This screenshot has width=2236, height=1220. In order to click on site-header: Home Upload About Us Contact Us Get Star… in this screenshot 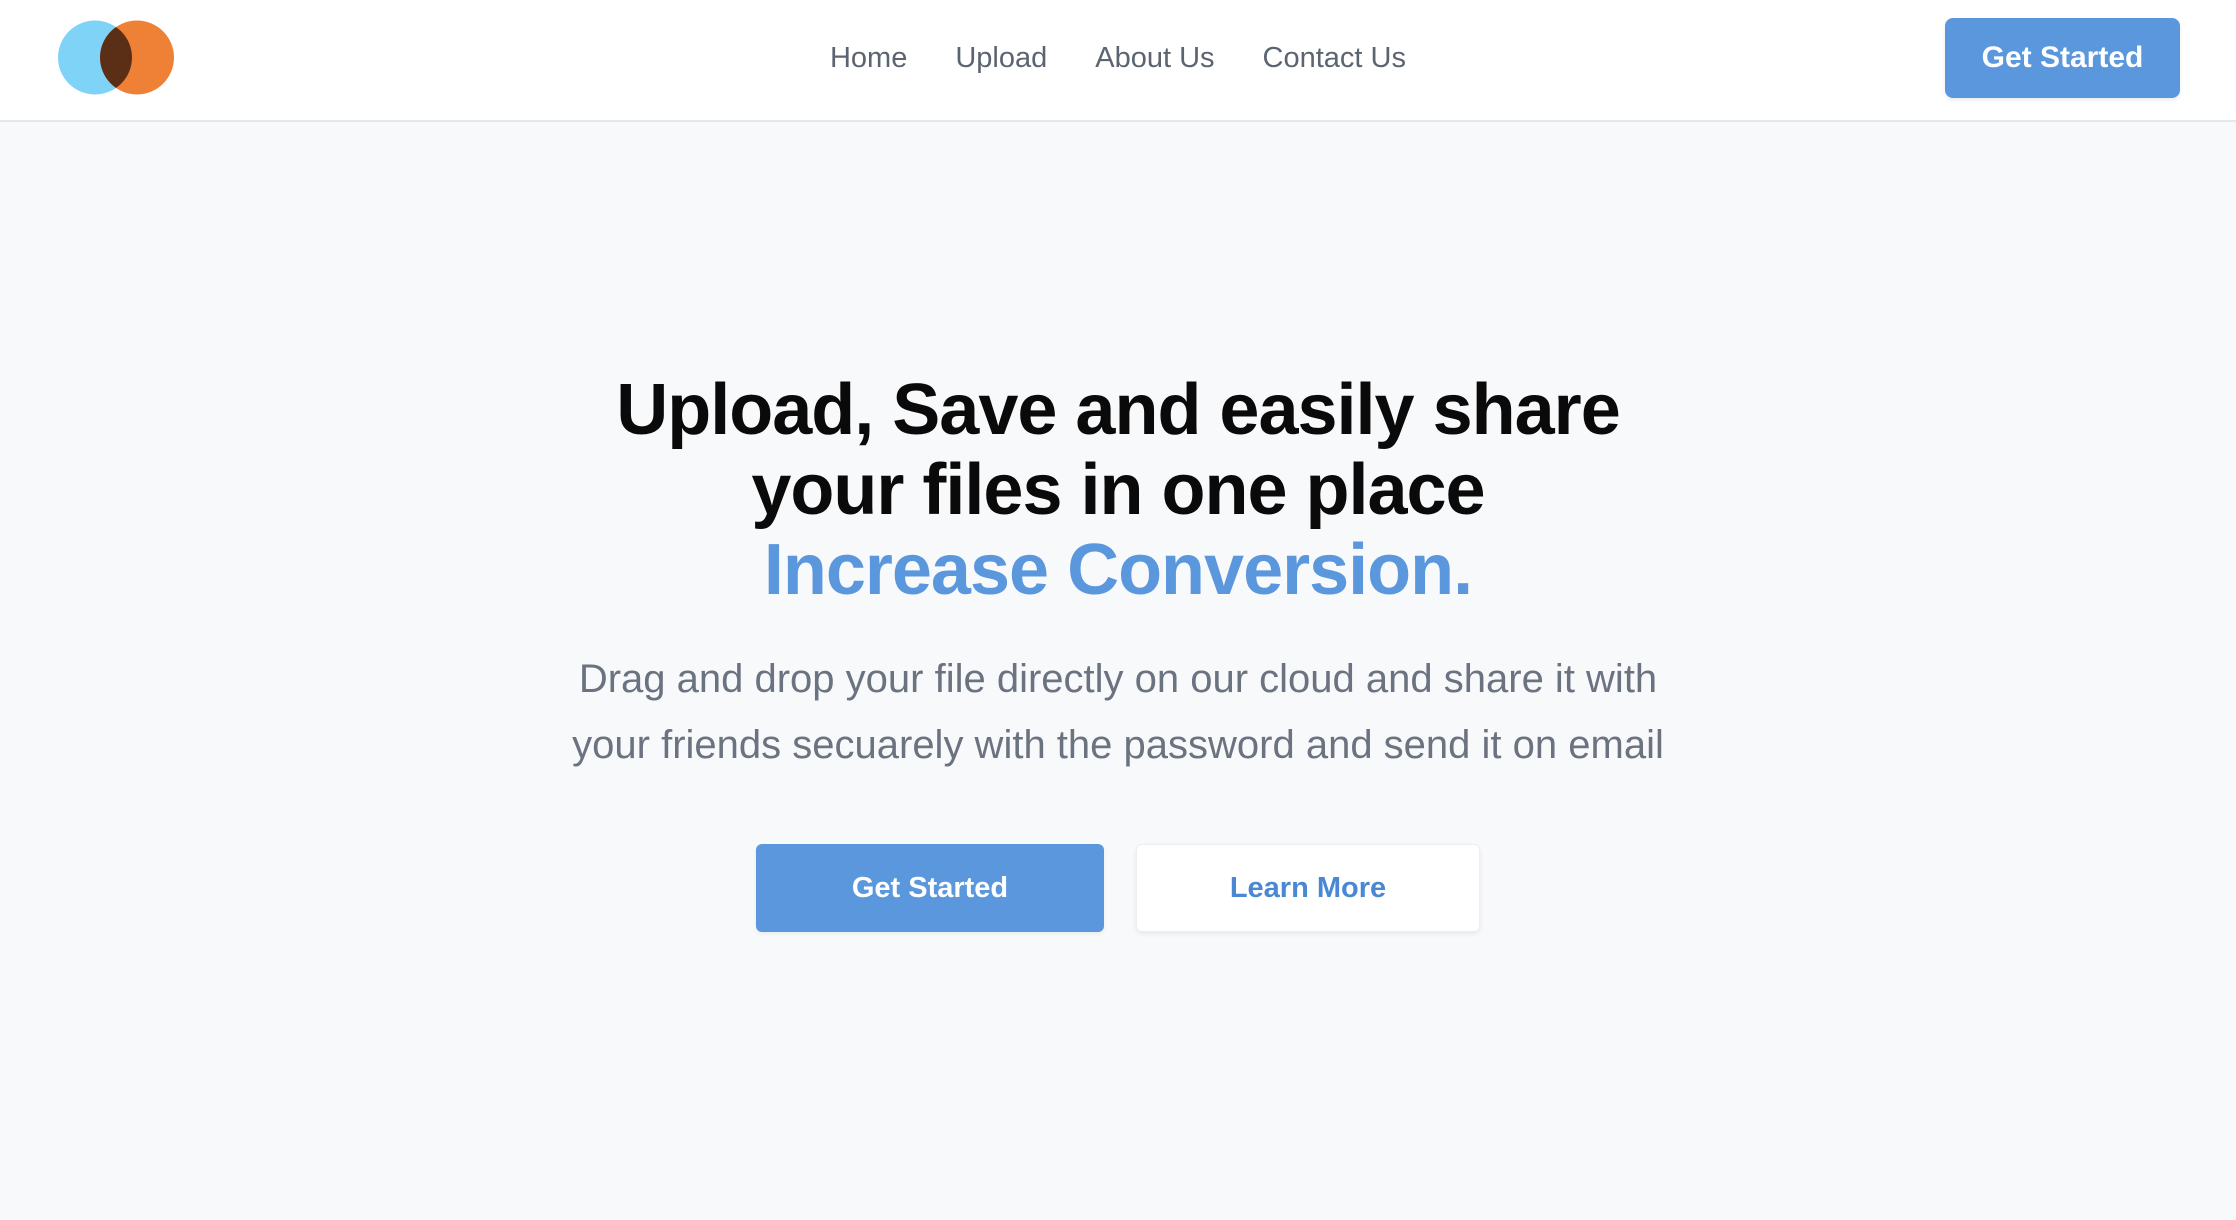, I will do `click(1118, 61)`.